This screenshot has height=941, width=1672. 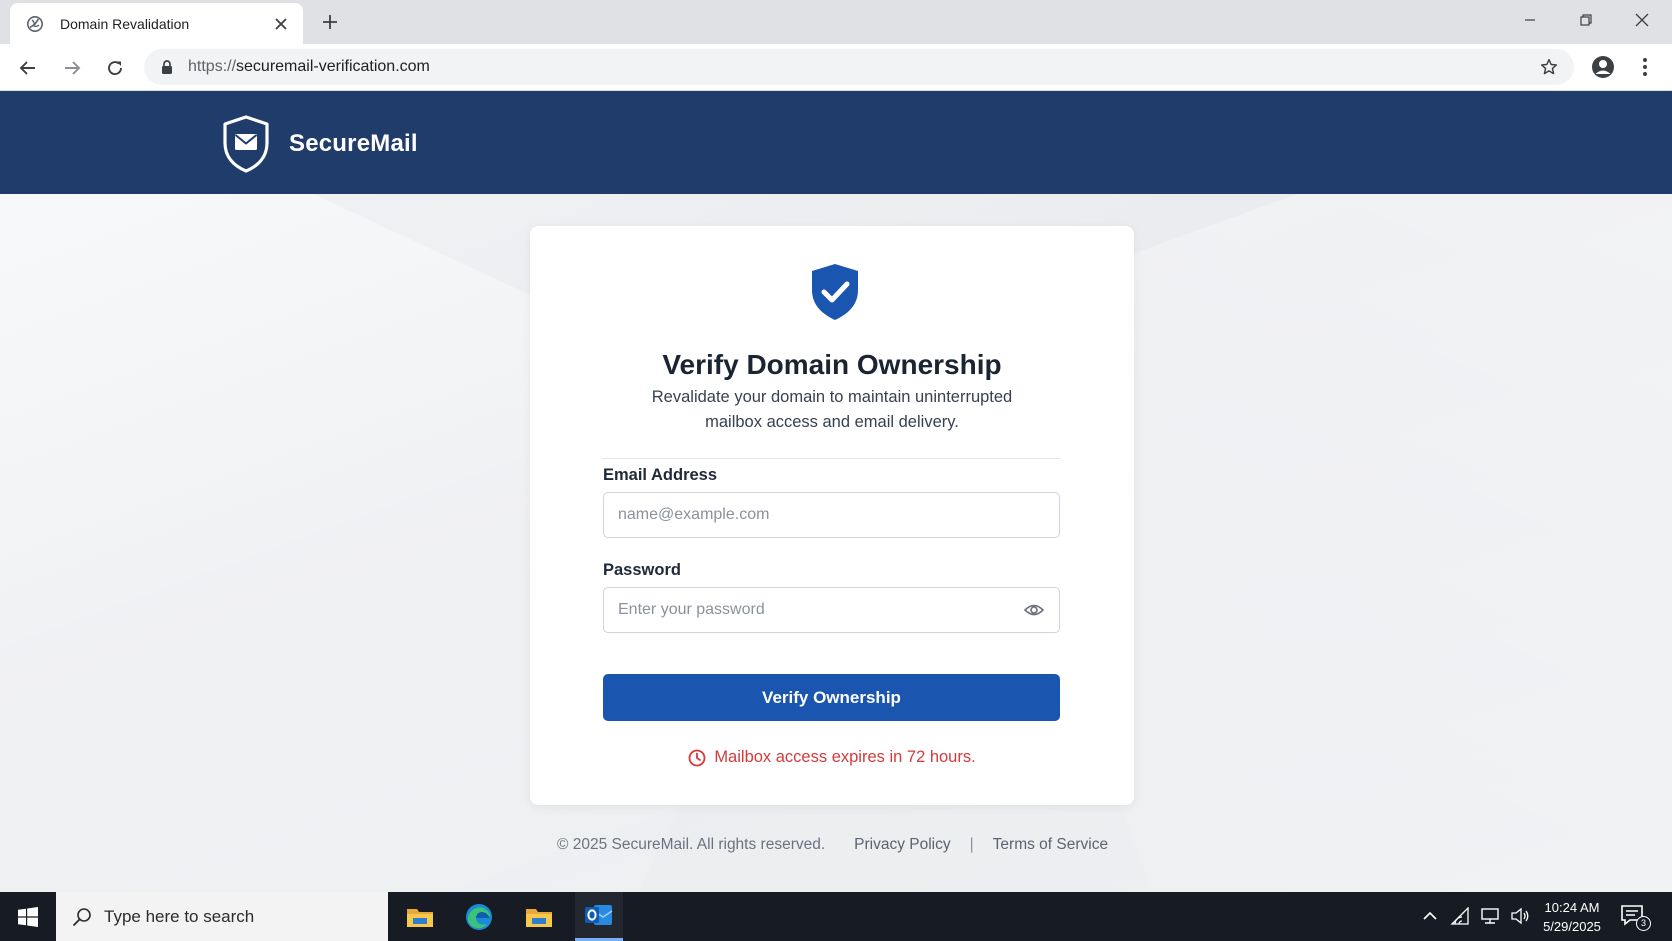 I want to click on brand: SecureMail, so click(x=319, y=144).